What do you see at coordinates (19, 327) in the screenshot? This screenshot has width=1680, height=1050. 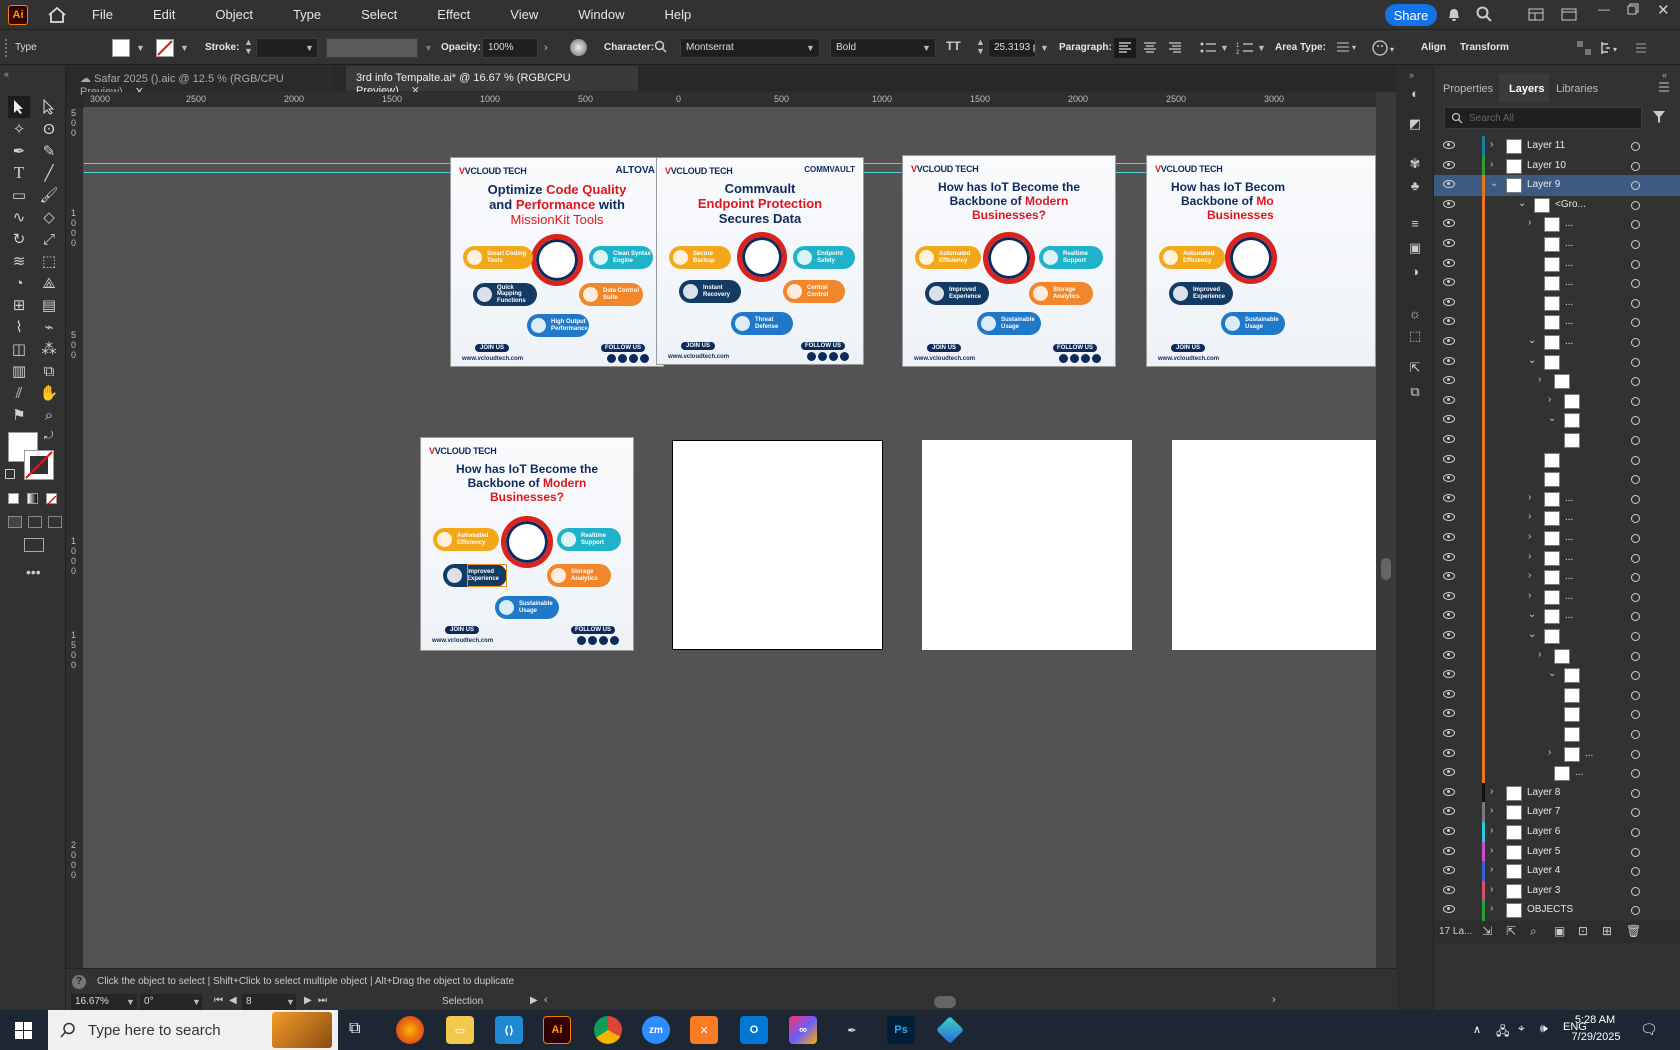 I see `eyedropper-tool-icon: ⌇` at bounding box center [19, 327].